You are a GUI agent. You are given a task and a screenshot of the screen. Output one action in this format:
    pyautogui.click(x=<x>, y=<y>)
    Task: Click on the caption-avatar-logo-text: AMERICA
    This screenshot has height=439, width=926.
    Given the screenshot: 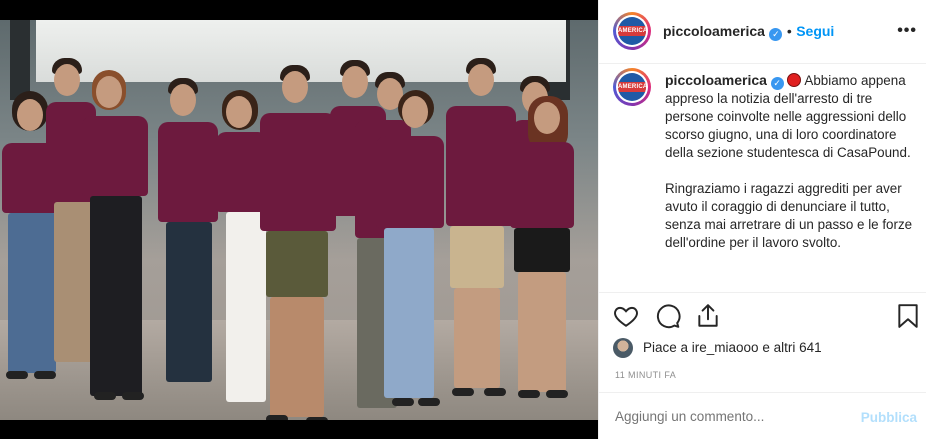 What is the action you would take?
    pyautogui.click(x=632, y=87)
    